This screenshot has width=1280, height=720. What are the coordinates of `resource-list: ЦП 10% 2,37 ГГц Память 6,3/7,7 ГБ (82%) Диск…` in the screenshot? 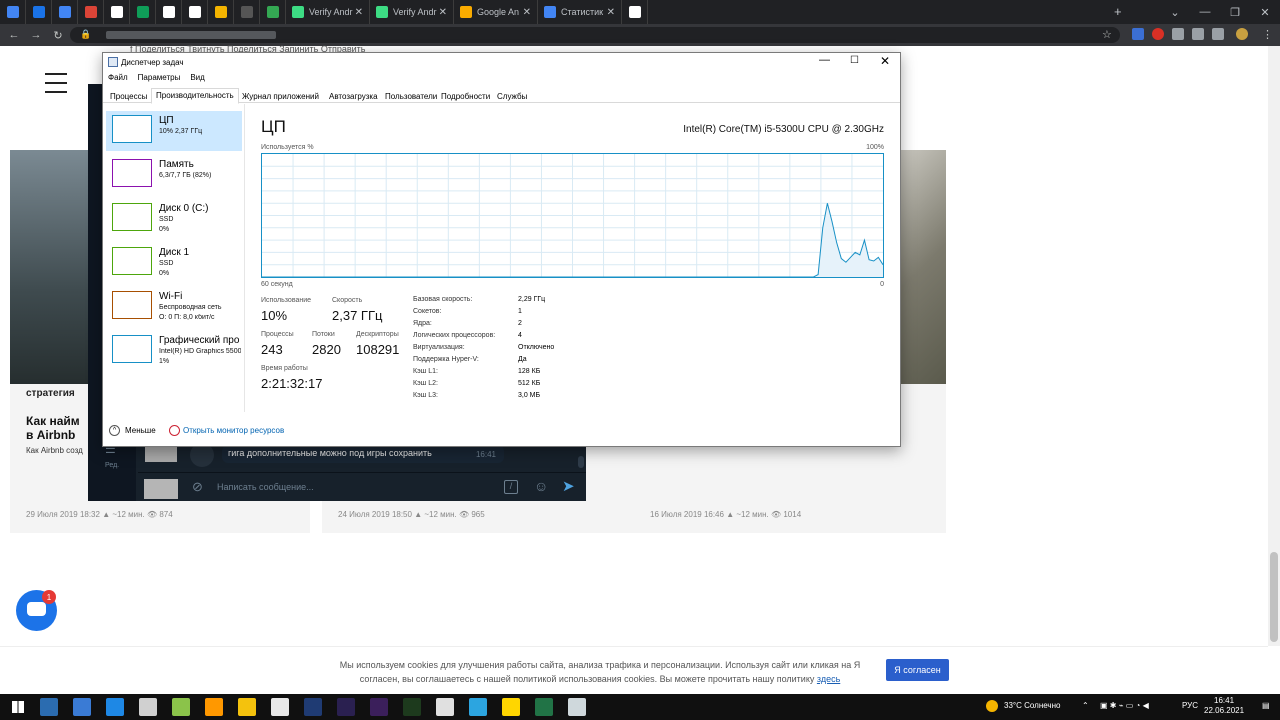 It's located at (174, 258).